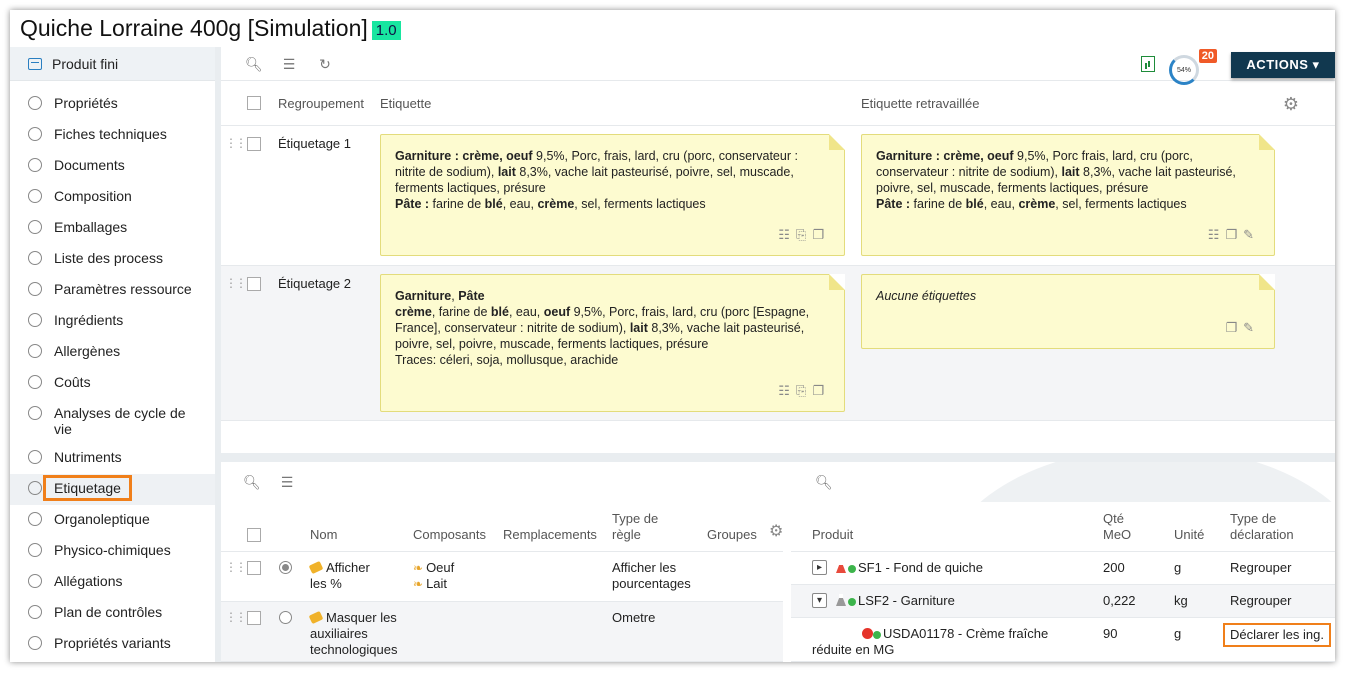 This screenshot has width=1350, height=679. What do you see at coordinates (325, 64) in the screenshot?
I see `refresh-icon: ↻` at bounding box center [325, 64].